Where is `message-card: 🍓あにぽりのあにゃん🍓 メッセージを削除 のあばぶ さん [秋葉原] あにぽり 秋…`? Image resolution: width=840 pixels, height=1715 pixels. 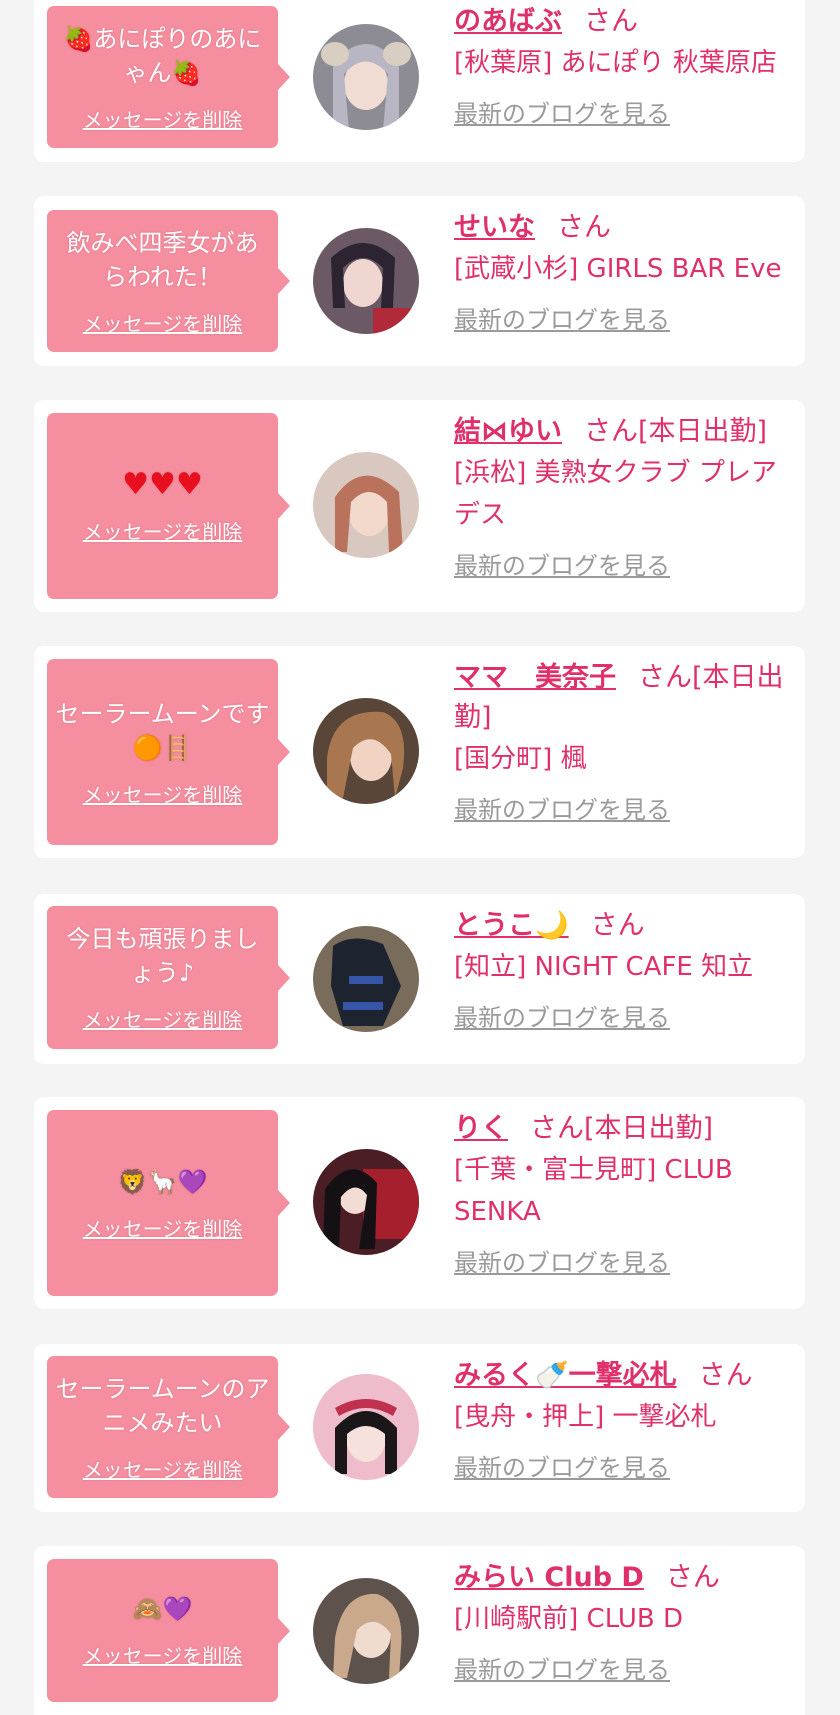
message-card: 🍓あにぽりのあにゃん🍓 メッセージを削除 のあばぶ さん [秋葉原] あにぽり 秋… is located at coordinates (419, 81).